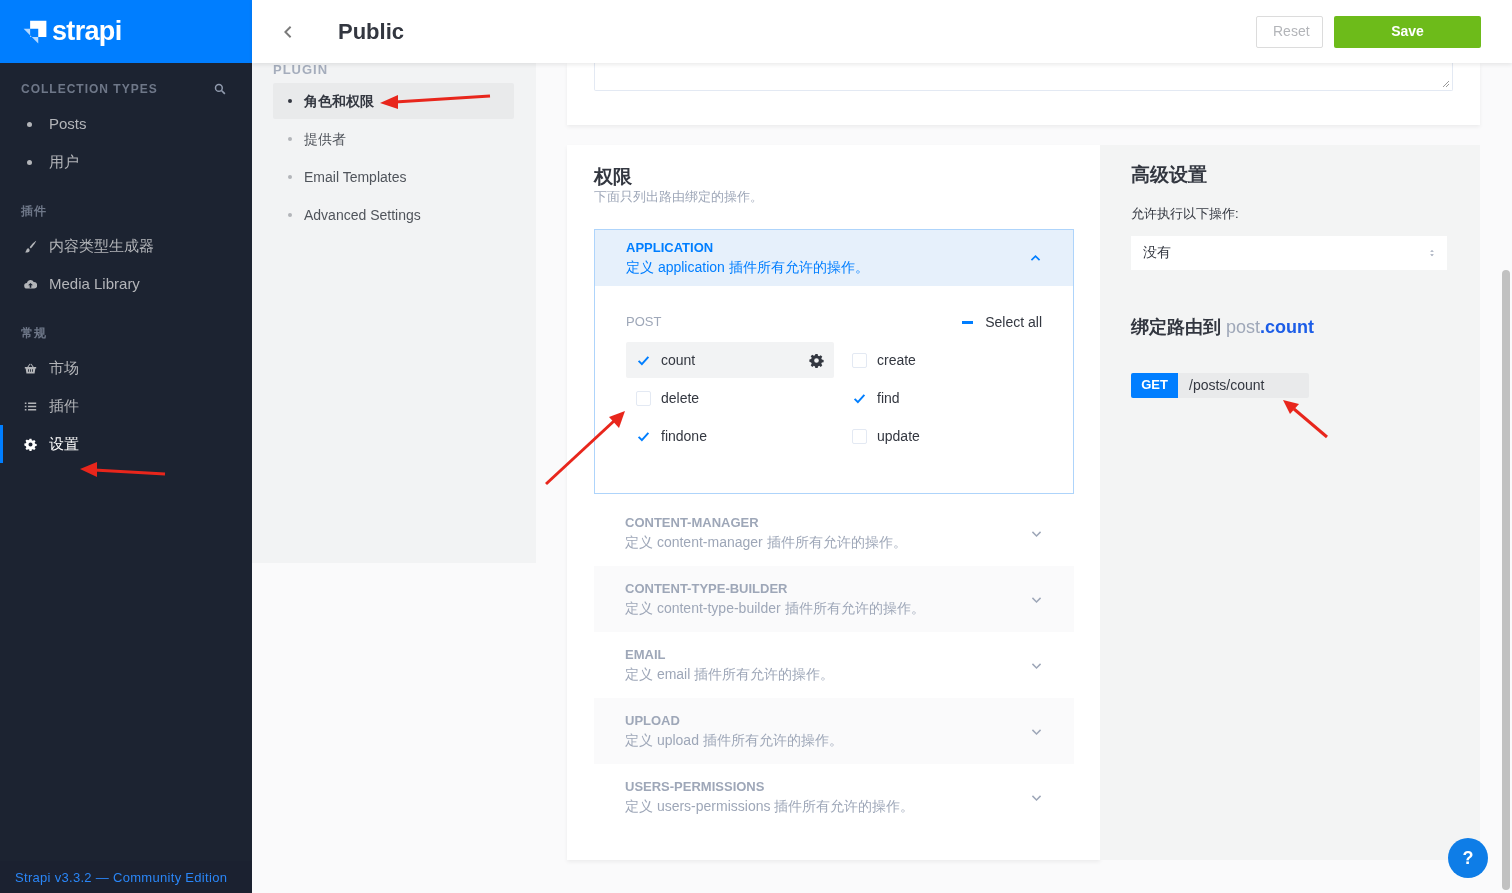  What do you see at coordinates (899, 436) in the screenshot?
I see `action-label: update` at bounding box center [899, 436].